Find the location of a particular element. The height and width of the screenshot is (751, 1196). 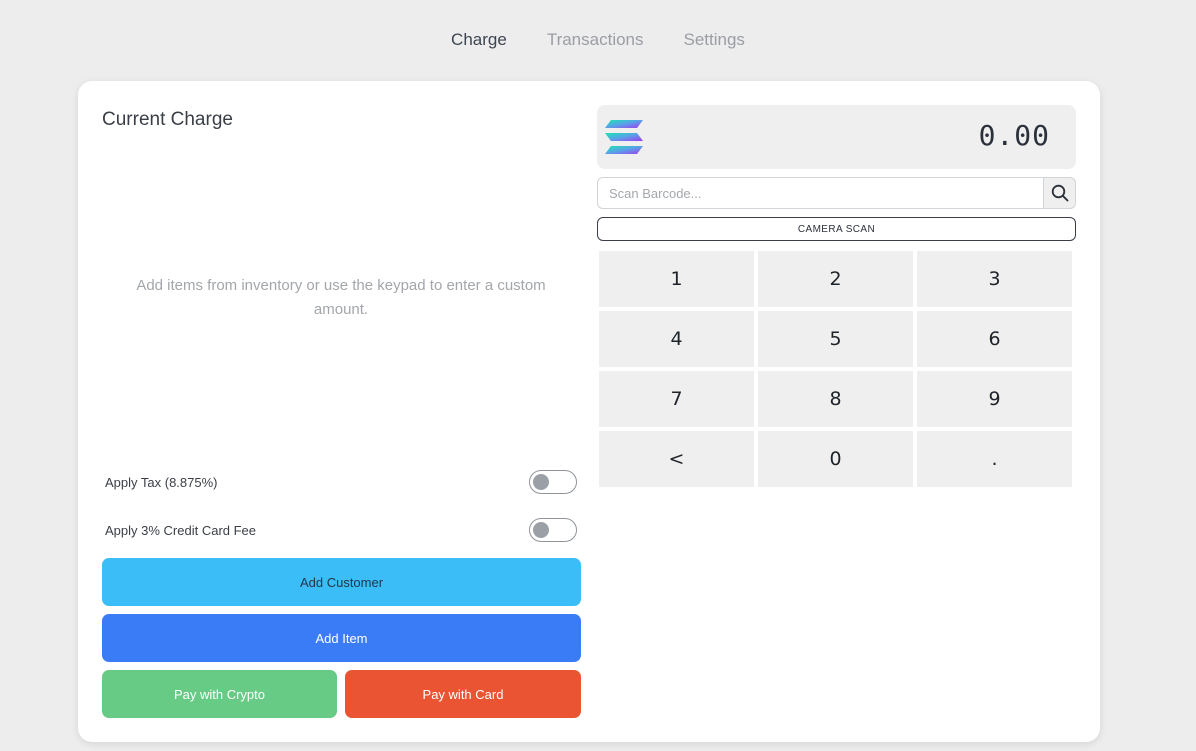

top-nav: Charge Transactions Settings is located at coordinates (598, 40).